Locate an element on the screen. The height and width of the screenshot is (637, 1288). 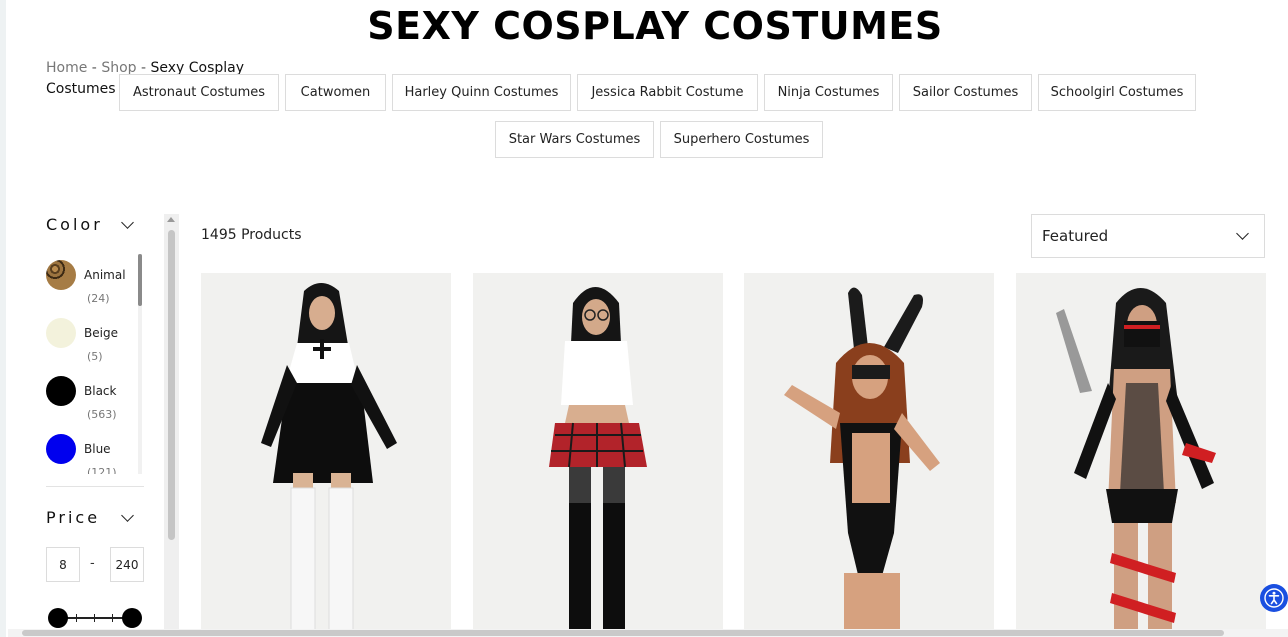
price-min-input: 8 is located at coordinates (63, 564).